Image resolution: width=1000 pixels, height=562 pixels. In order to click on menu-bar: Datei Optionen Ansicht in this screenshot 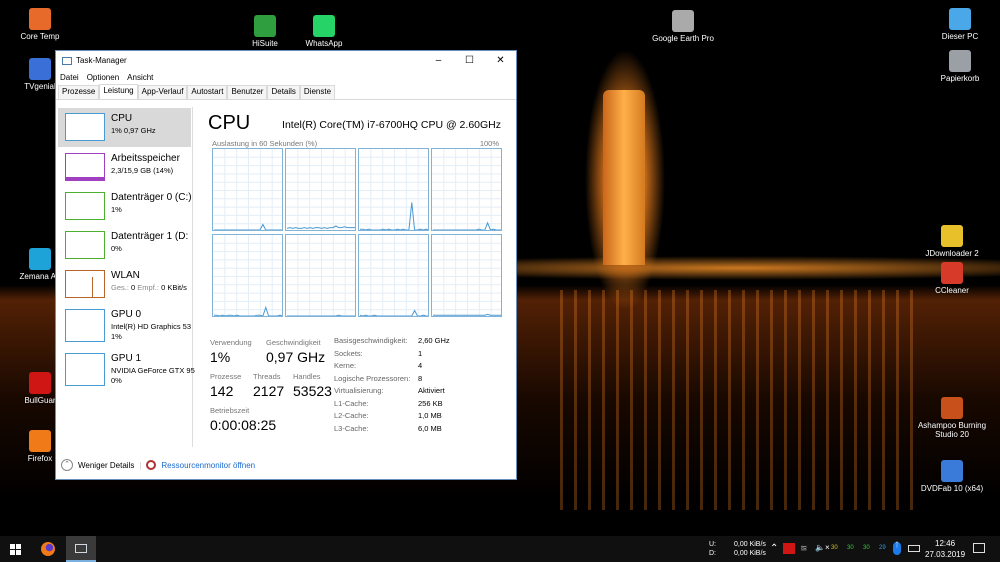, I will do `click(286, 77)`.